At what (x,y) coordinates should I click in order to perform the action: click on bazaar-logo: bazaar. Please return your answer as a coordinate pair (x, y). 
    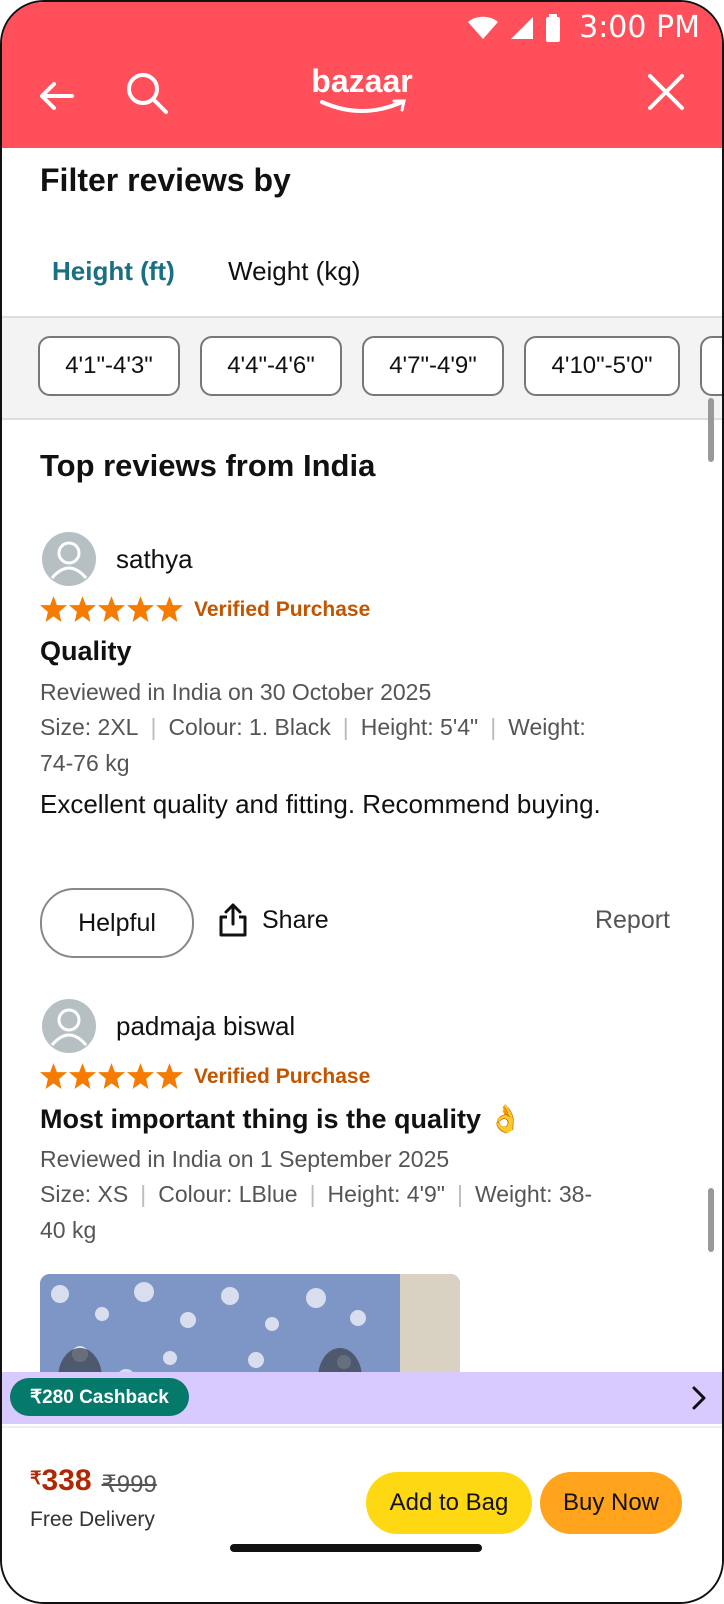
    Looking at the image, I should click on (362, 92).